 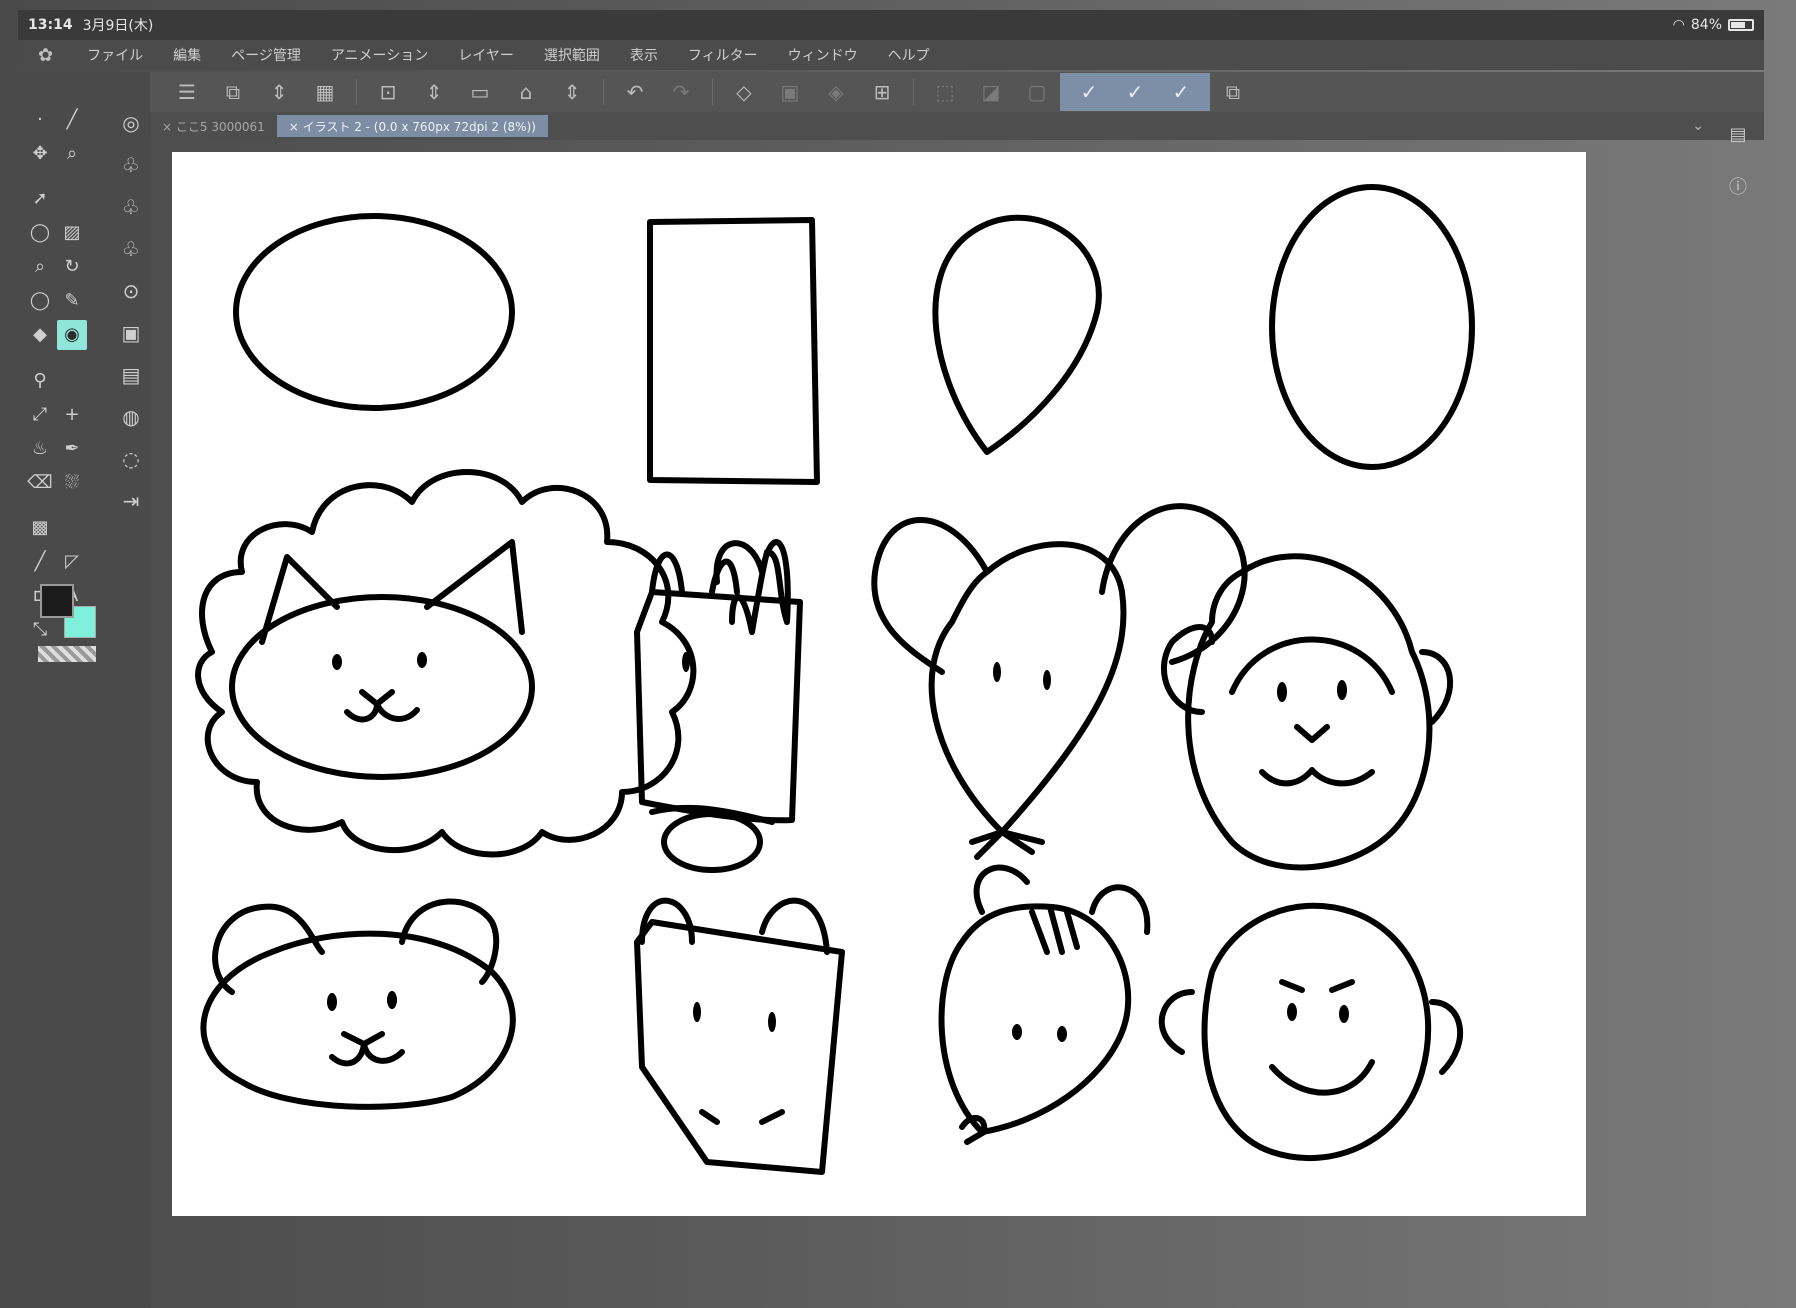 What do you see at coordinates (1698, 126) in the screenshot?
I see `chevron-down-icon: ⌄` at bounding box center [1698, 126].